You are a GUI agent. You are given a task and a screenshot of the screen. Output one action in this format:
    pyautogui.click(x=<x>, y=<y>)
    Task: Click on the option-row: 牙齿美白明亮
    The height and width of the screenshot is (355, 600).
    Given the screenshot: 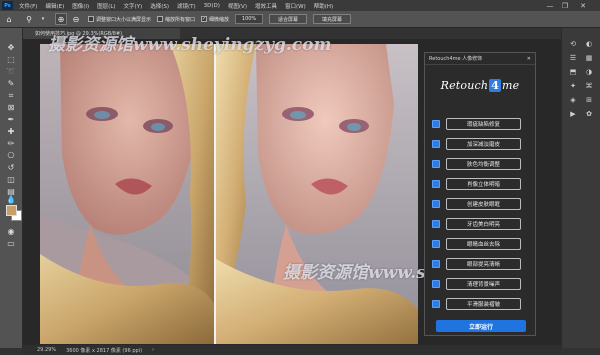 What is the action you would take?
    pyautogui.click(x=482, y=223)
    